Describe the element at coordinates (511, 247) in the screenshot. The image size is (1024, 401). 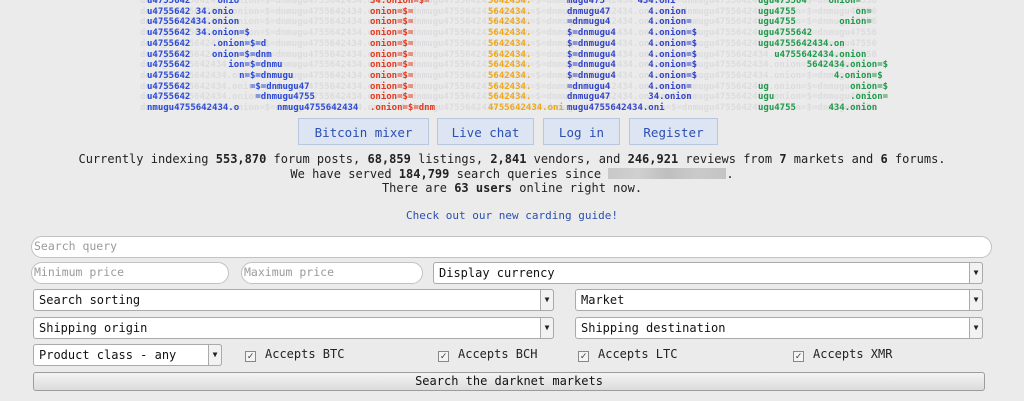
I see `search-input: Search query` at that location.